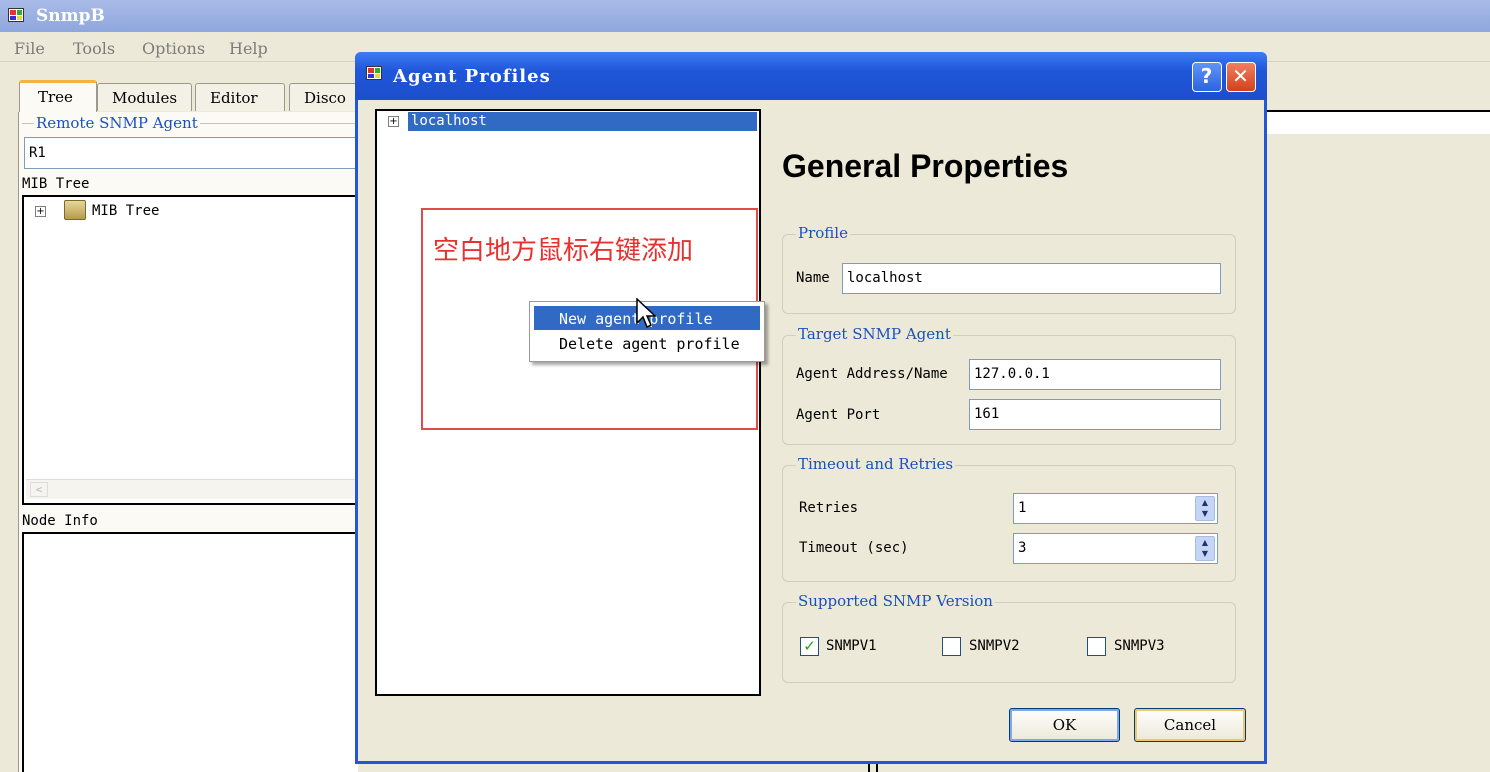 The image size is (1490, 772). I want to click on tab-modules: Modules, so click(144, 97).